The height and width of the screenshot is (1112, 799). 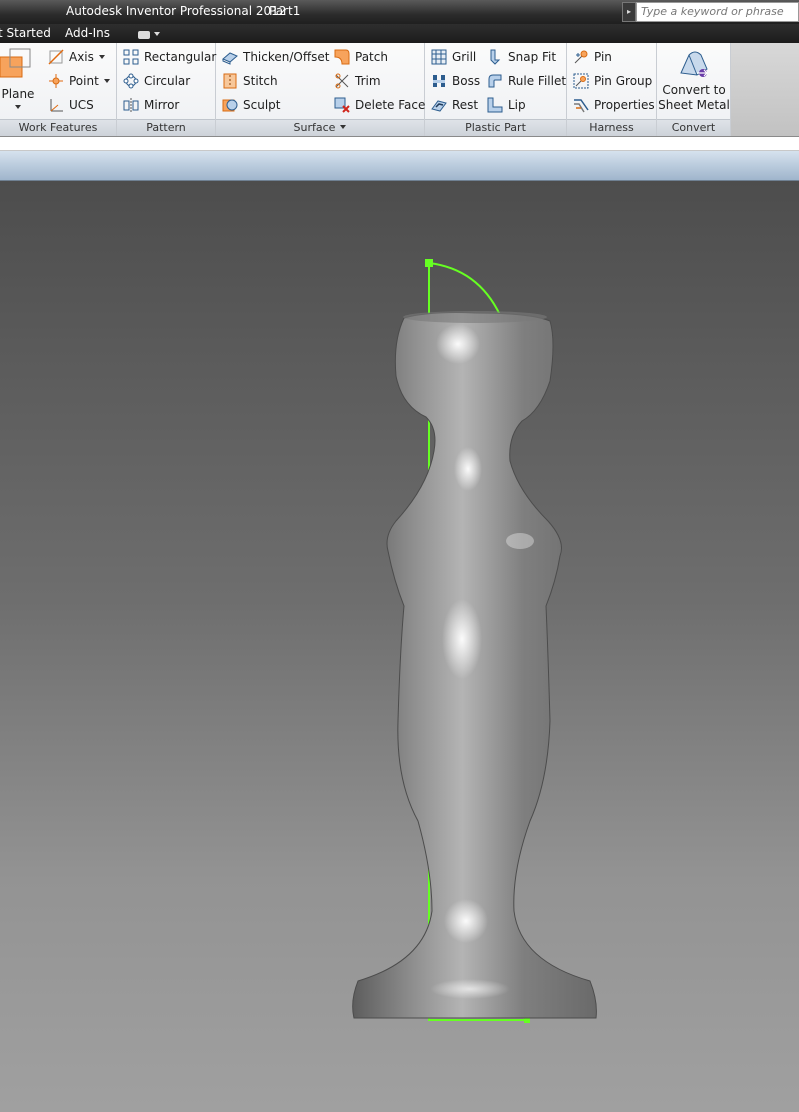 What do you see at coordinates (603, 57) in the screenshot?
I see `pin-label: Pin` at bounding box center [603, 57].